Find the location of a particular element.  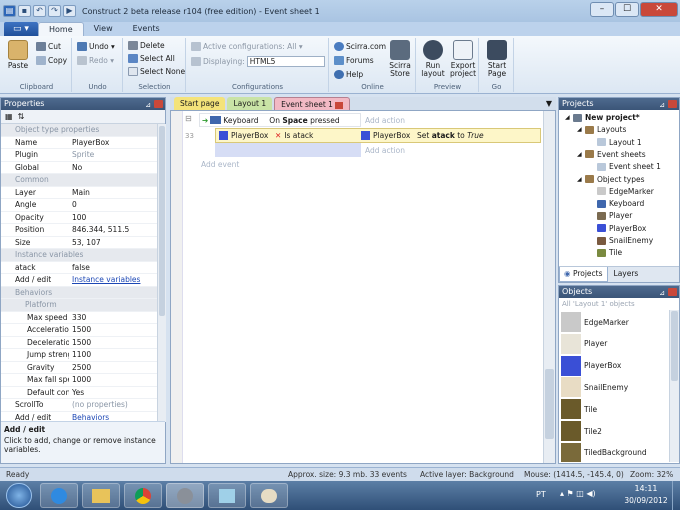

construct2-taskbar-icon is located at coordinates (185, 495).